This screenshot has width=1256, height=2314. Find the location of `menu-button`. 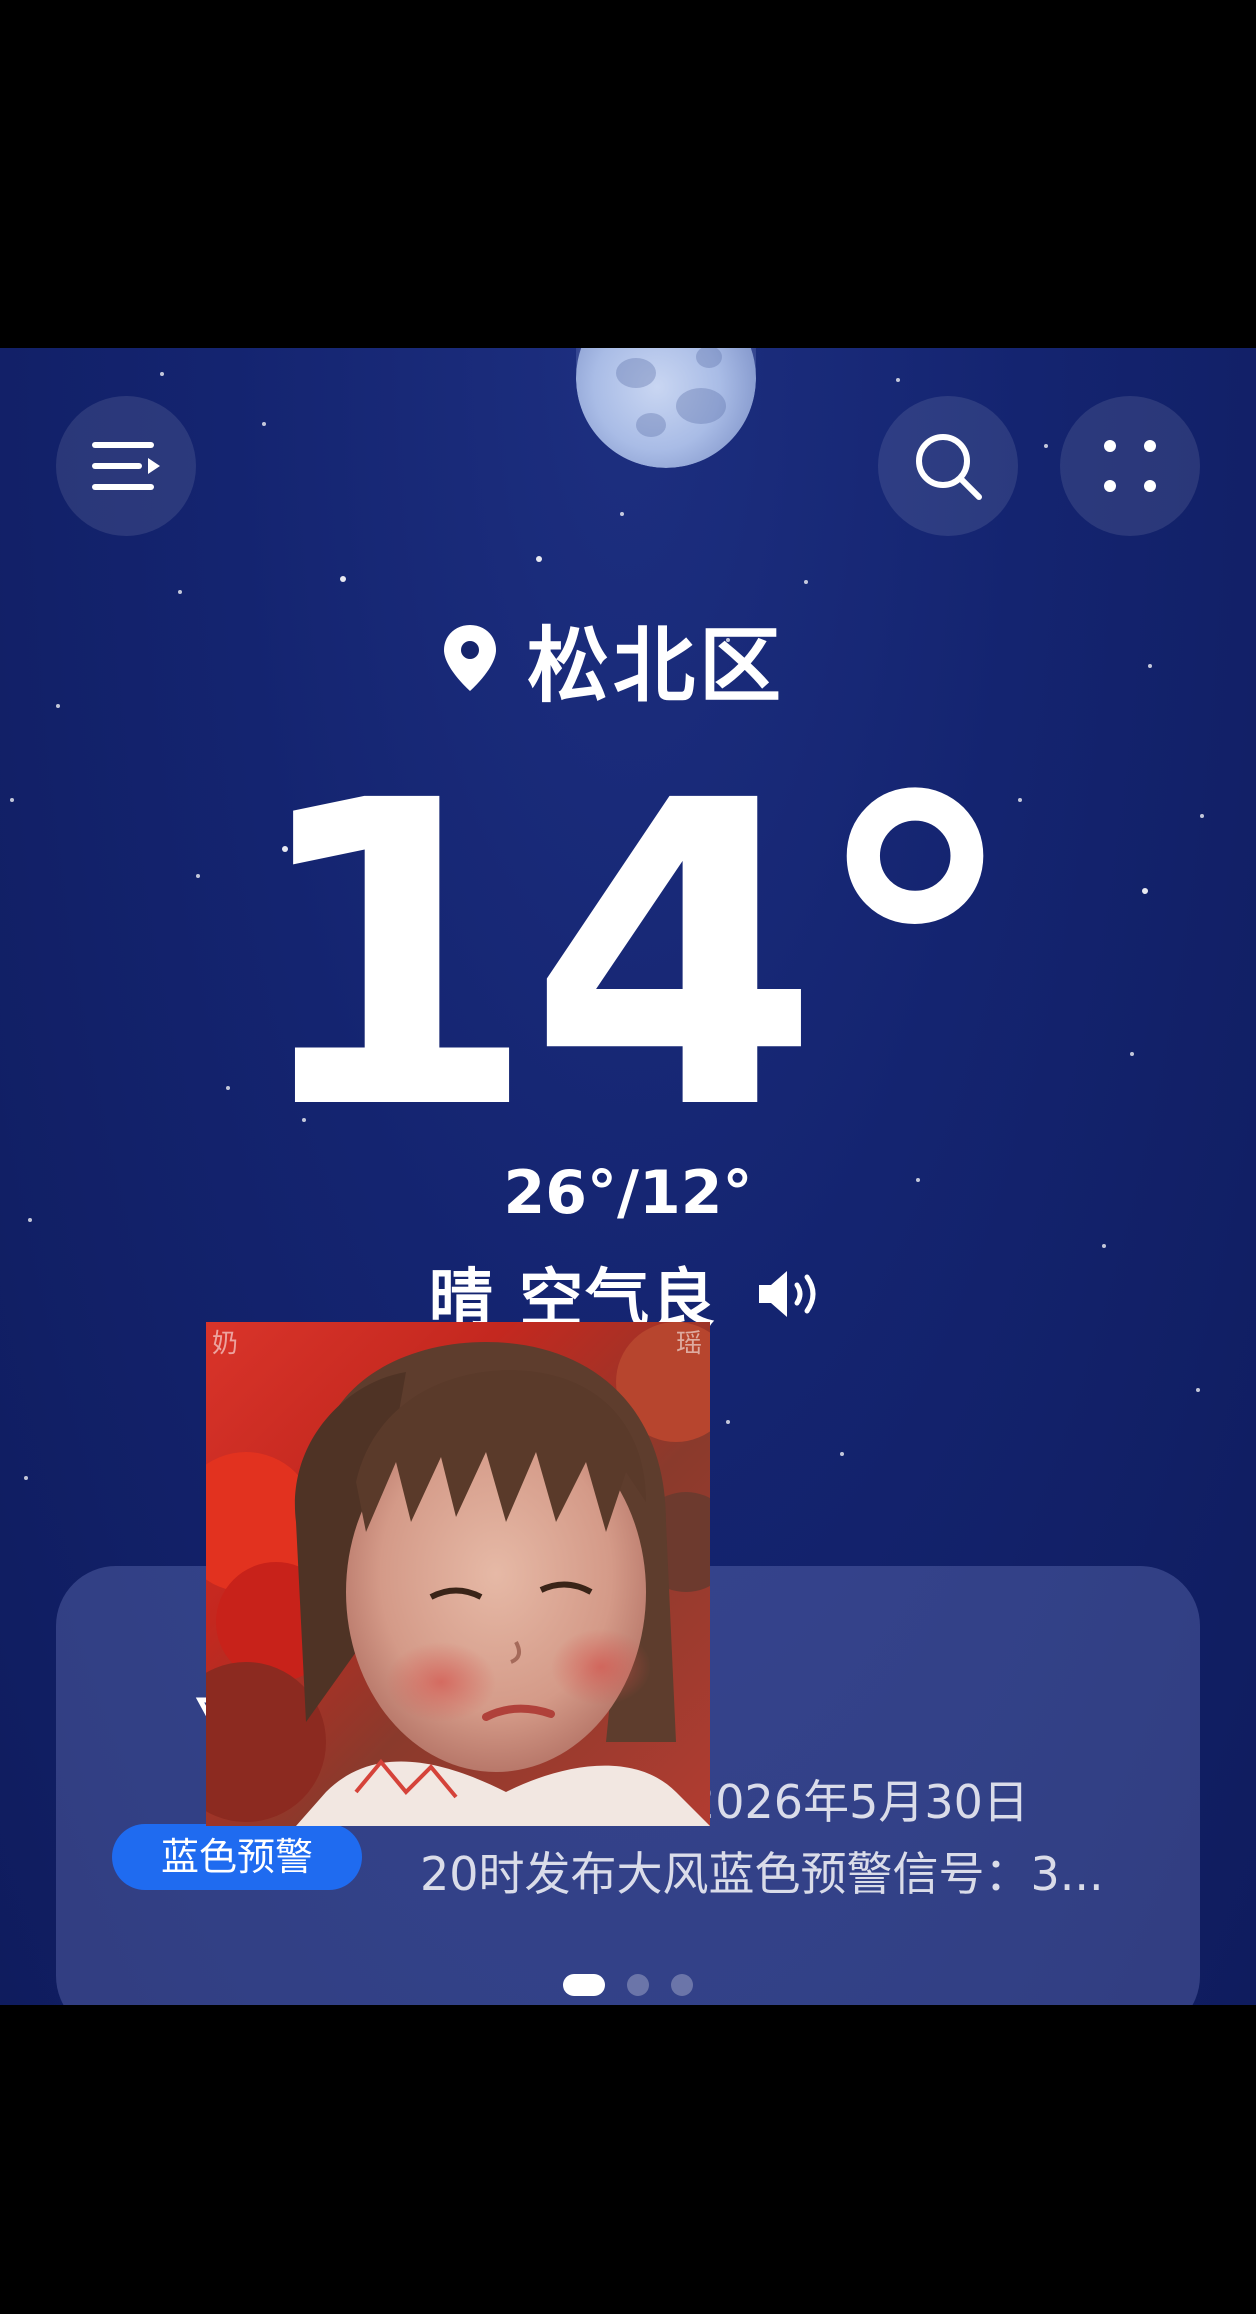

menu-button is located at coordinates (126, 466).